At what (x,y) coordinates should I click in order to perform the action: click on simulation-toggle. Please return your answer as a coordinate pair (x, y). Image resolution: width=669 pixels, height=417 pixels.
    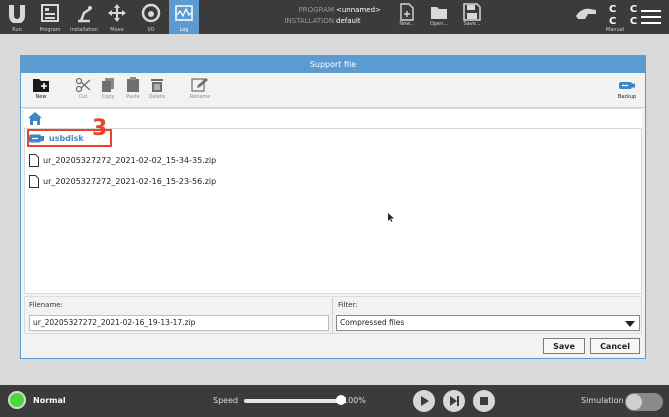
    Looking at the image, I should click on (644, 402).